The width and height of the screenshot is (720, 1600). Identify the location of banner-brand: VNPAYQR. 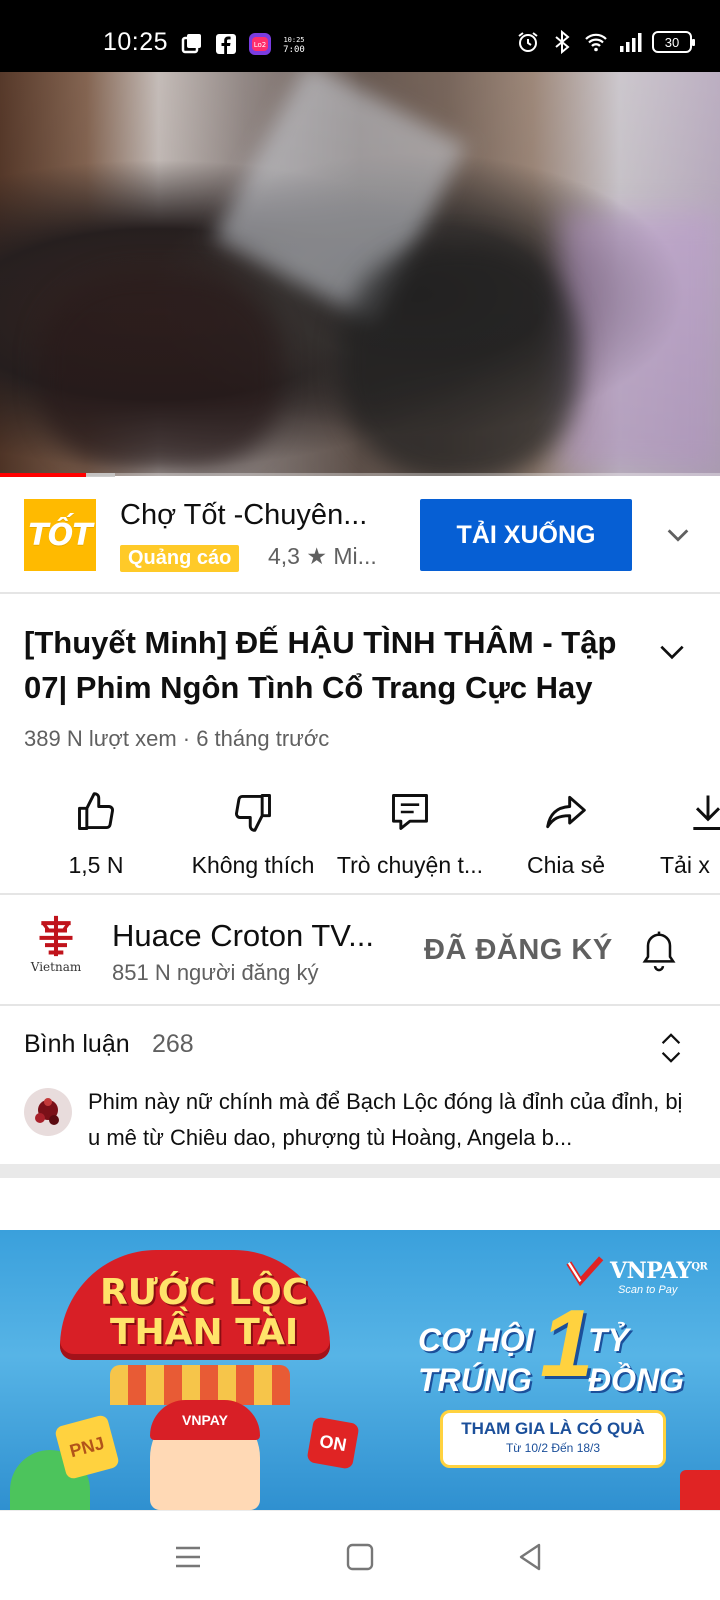
(637, 1271).